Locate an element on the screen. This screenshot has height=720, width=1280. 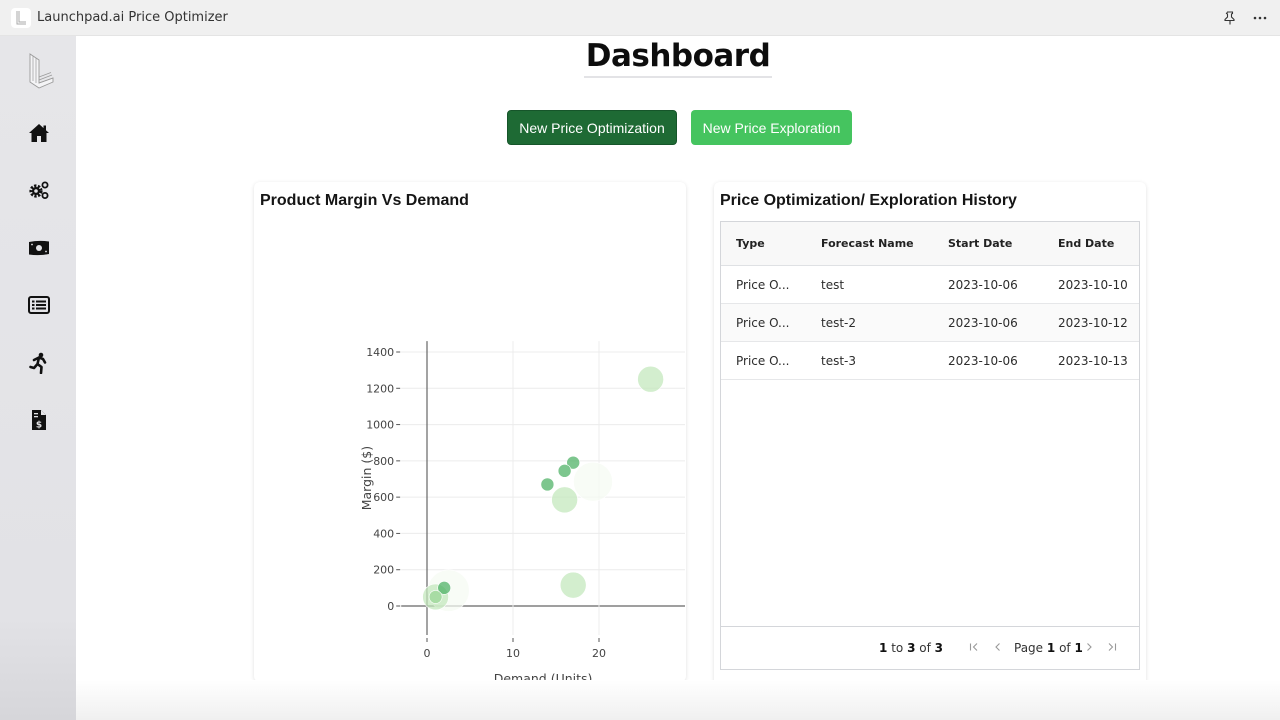
cell-end-date: 2023-10-13 is located at coordinates (1093, 361).